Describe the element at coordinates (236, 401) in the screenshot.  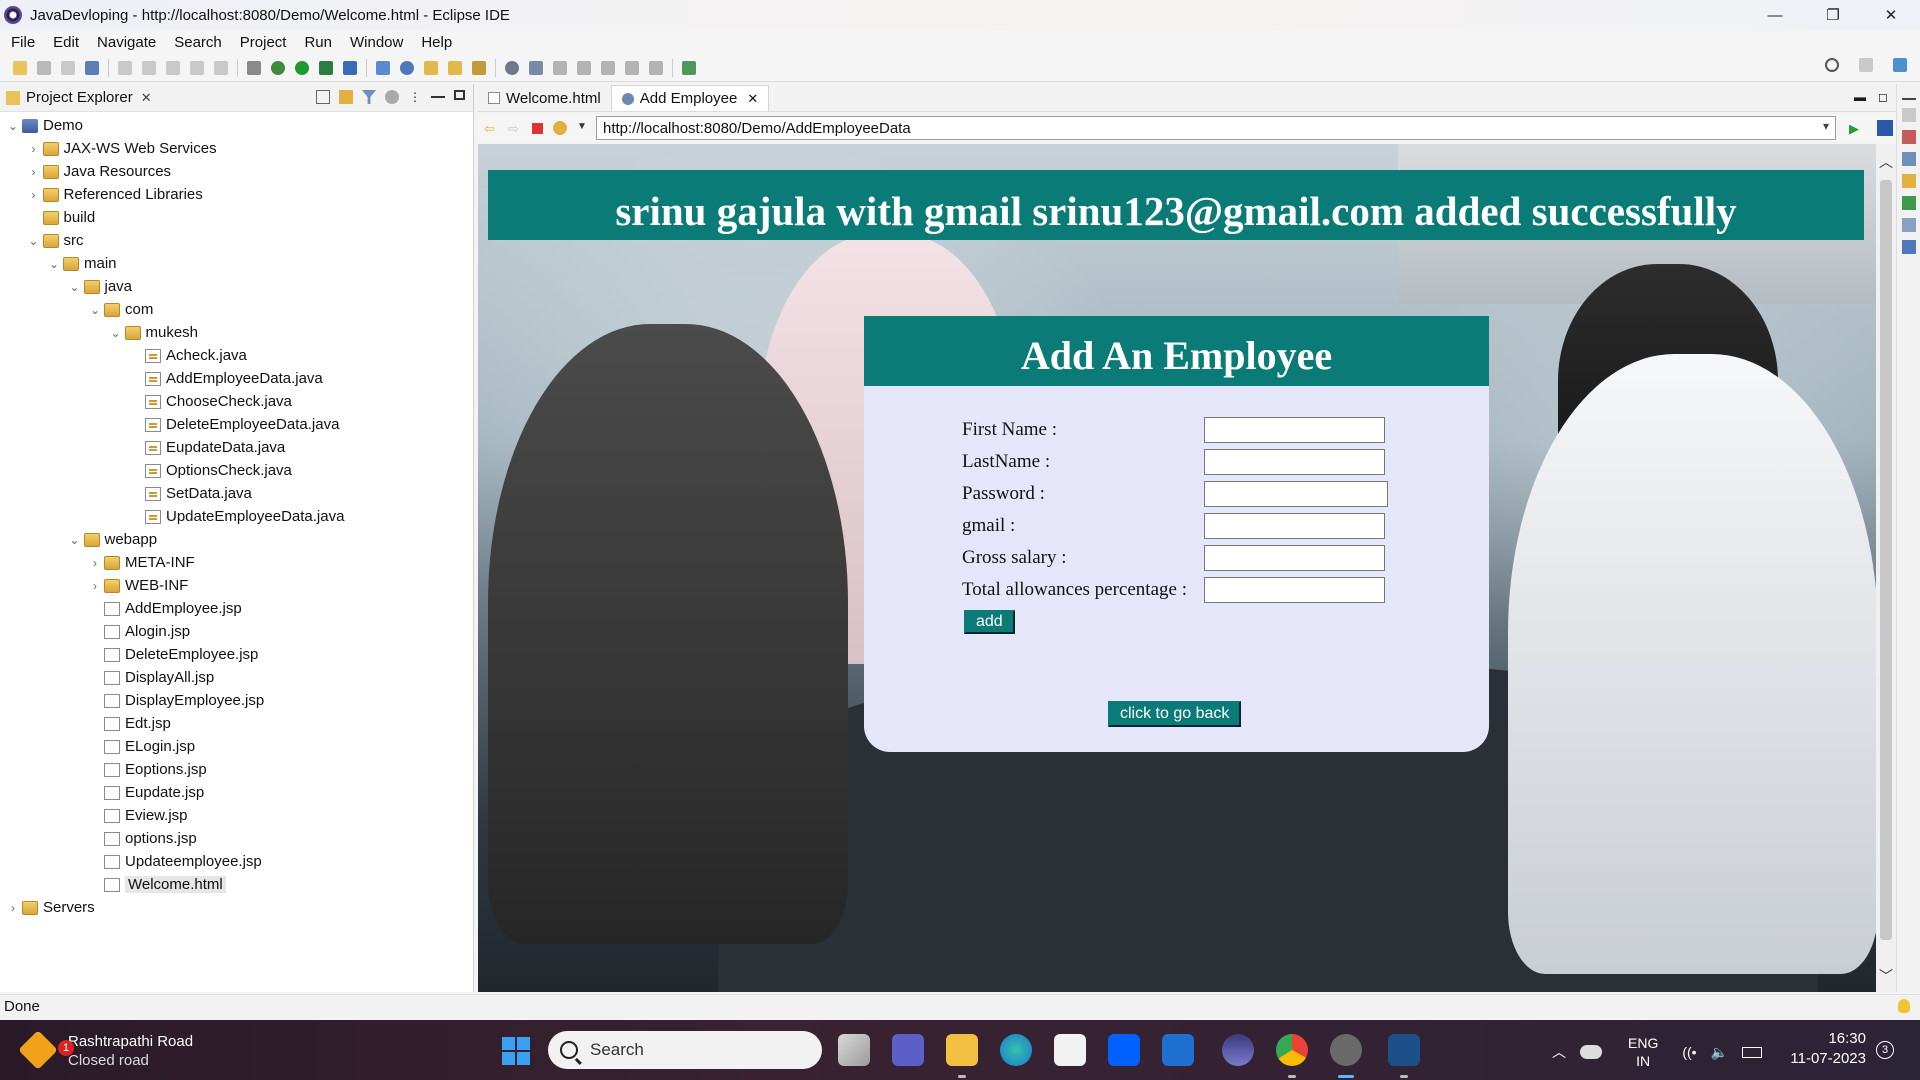
I see `tree-item: ChooseCheck.java` at that location.